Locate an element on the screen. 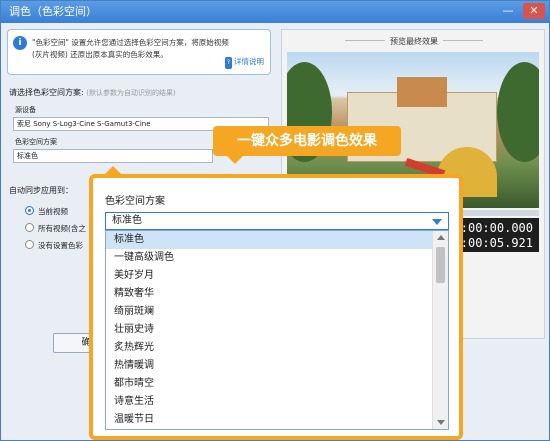 This screenshot has width=550, height=441. dropdown-item: 壮丽史诗 is located at coordinates (269, 330).